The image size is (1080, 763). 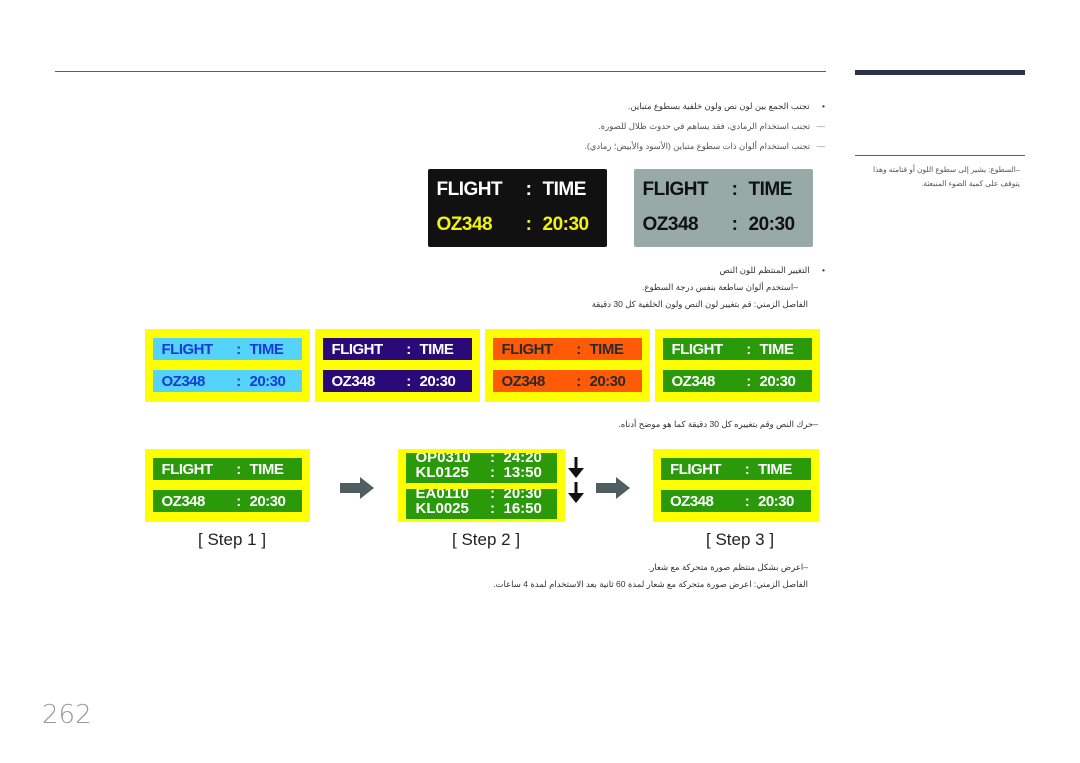 I want to click on step-1-label: [ Step 1 ], so click(x=232, y=539).